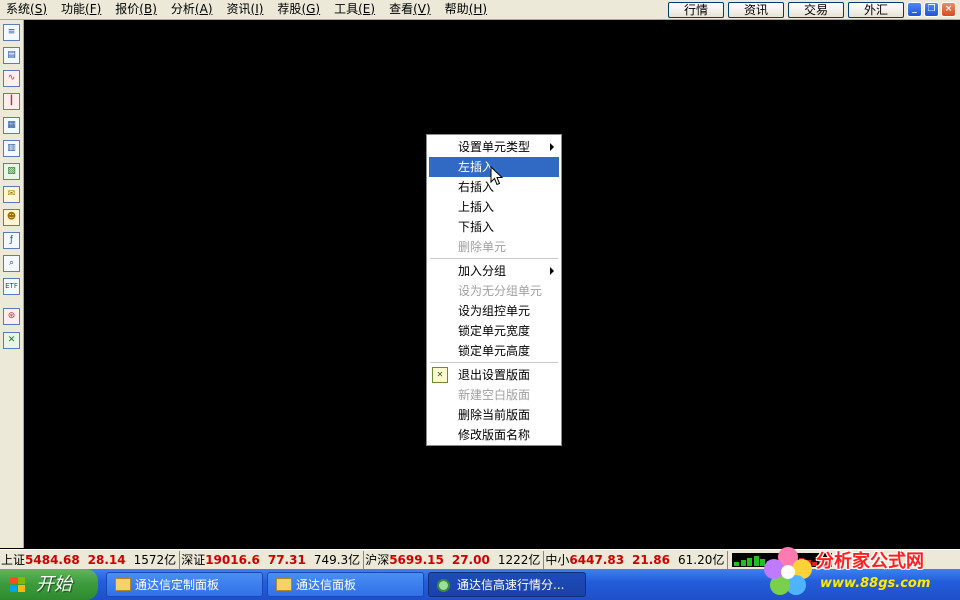  Describe the element at coordinates (11, 32) in the screenshot. I see `report-icon: ≡` at that location.